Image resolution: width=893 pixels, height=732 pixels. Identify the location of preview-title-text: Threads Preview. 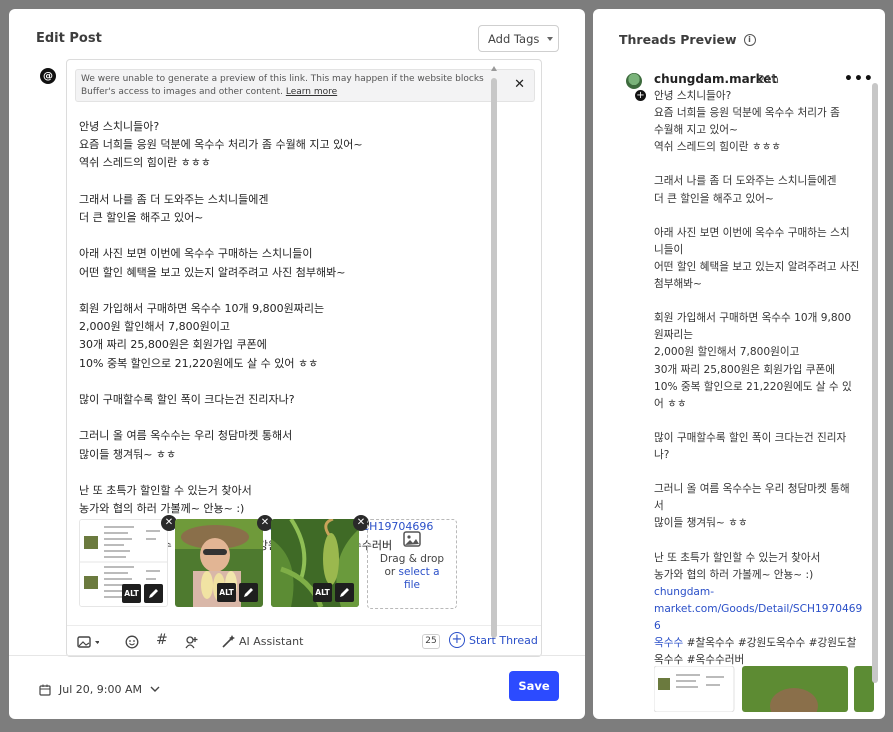
(678, 39).